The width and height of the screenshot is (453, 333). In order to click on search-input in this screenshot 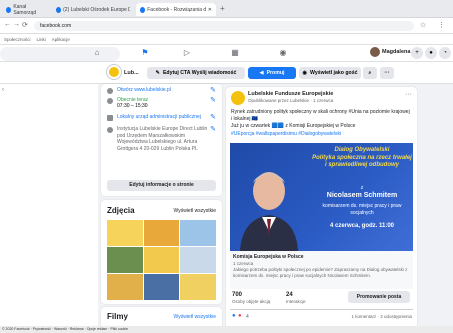, I will do `click(60, 54)`.